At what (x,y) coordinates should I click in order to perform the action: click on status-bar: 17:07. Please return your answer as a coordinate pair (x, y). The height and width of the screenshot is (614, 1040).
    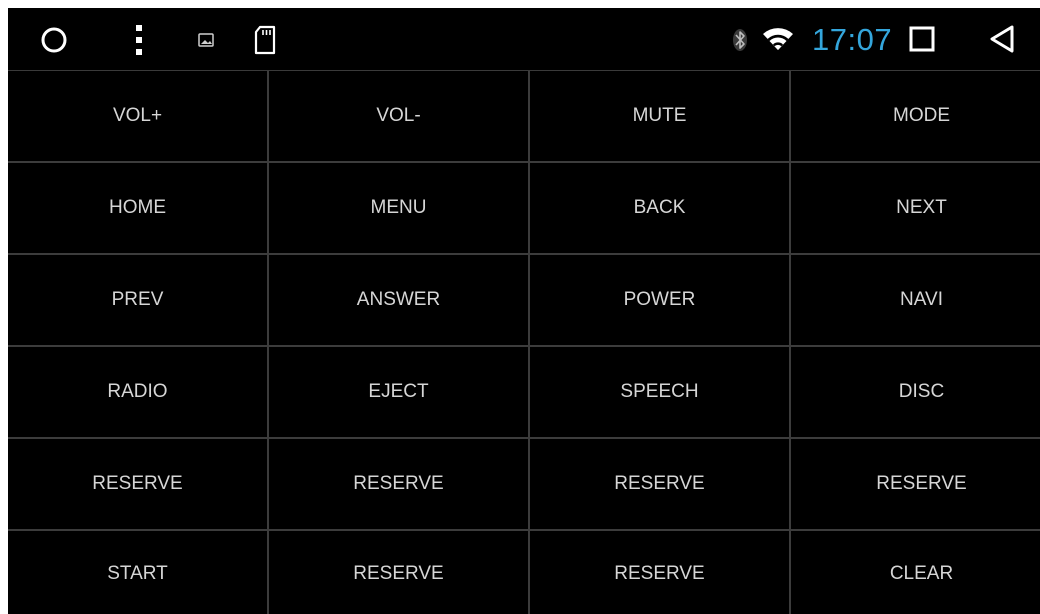
    Looking at the image, I should click on (524, 39).